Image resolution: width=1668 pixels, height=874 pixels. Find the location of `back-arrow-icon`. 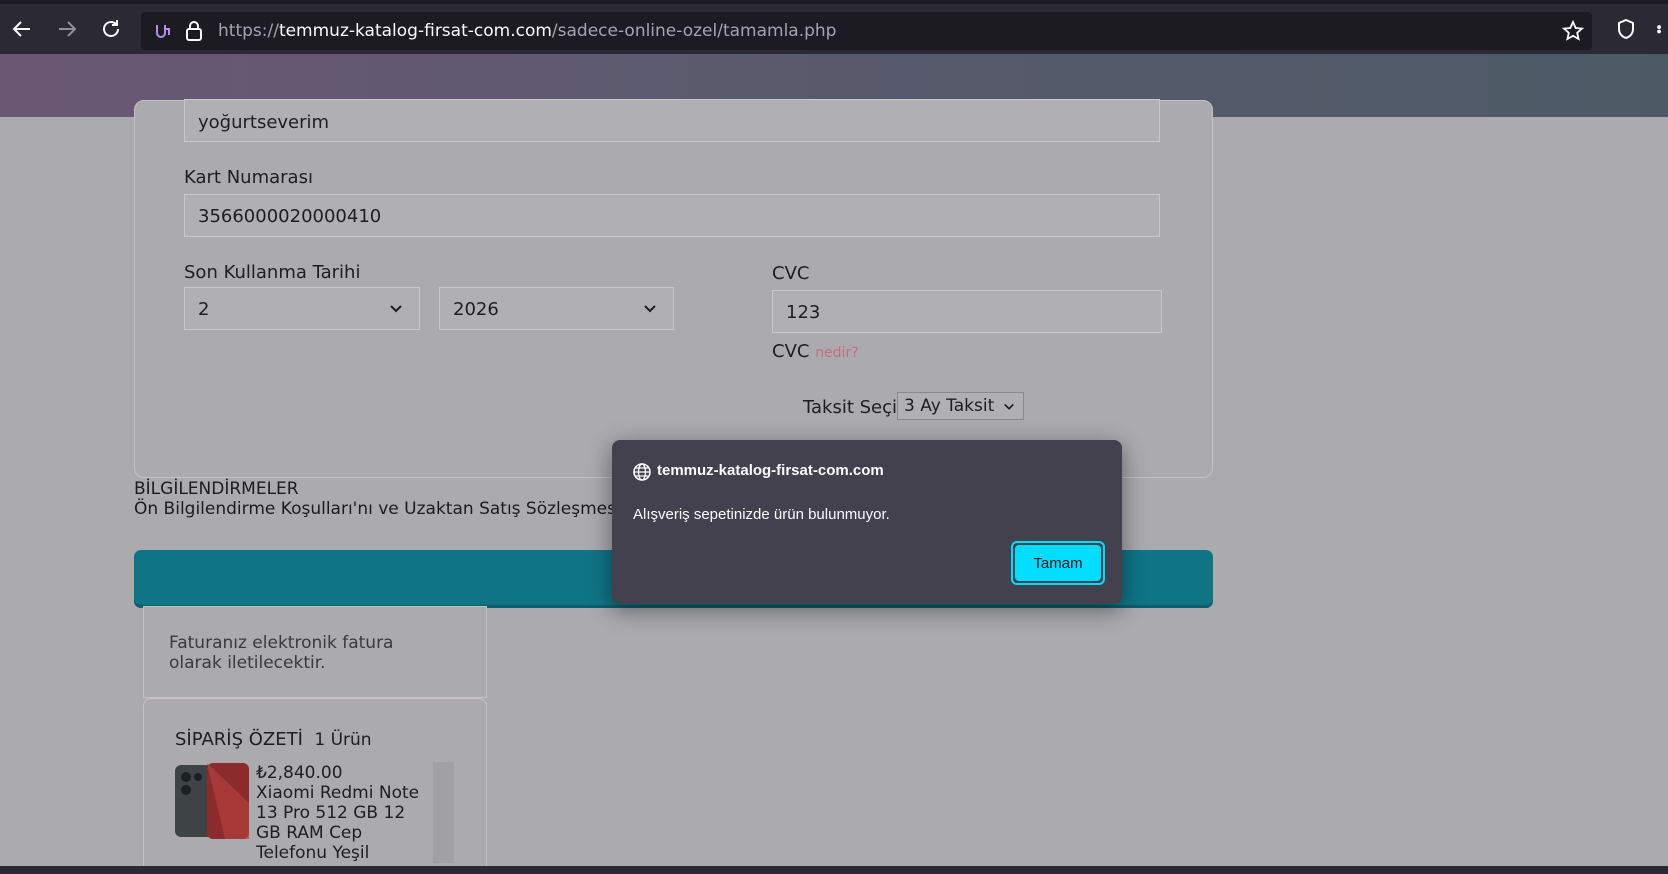

back-arrow-icon is located at coordinates (22, 29).